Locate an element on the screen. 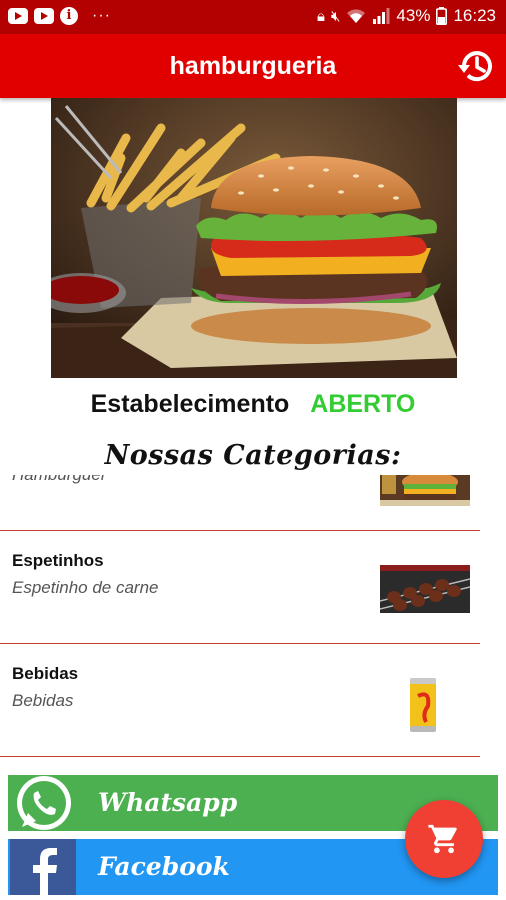 This screenshot has width=506, height=900. establishment-status-value: ABERTO is located at coordinates (363, 404).